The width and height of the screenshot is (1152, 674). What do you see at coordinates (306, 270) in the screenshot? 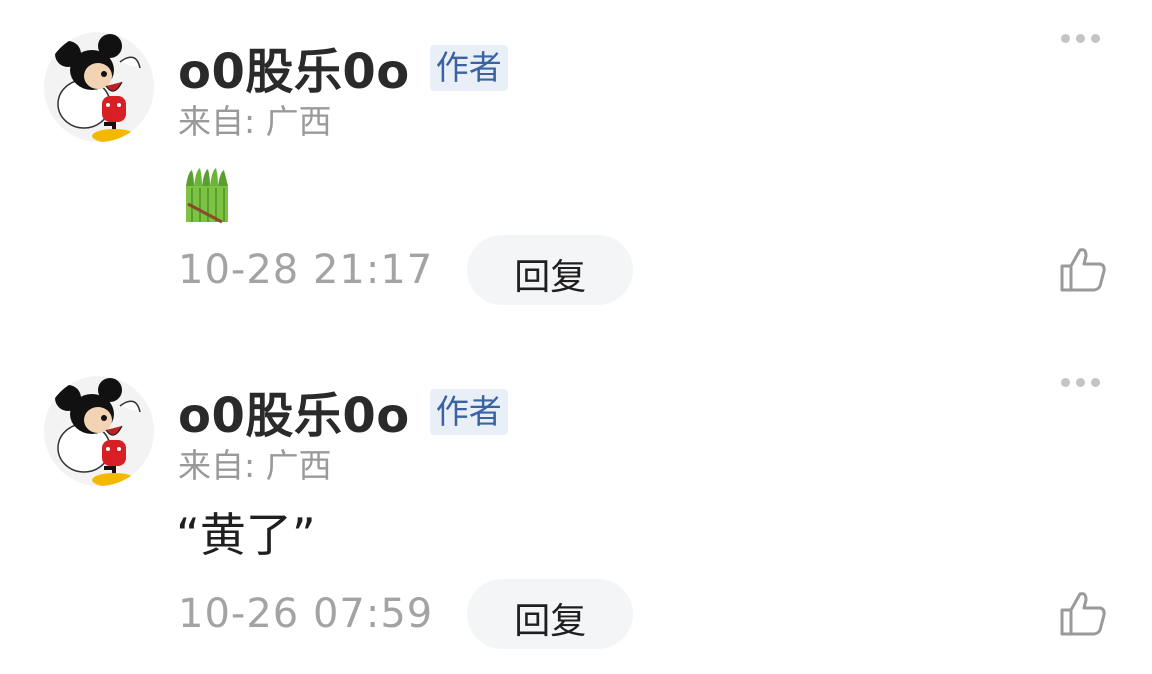
I see `timestamp: 10-28 21:17` at bounding box center [306, 270].